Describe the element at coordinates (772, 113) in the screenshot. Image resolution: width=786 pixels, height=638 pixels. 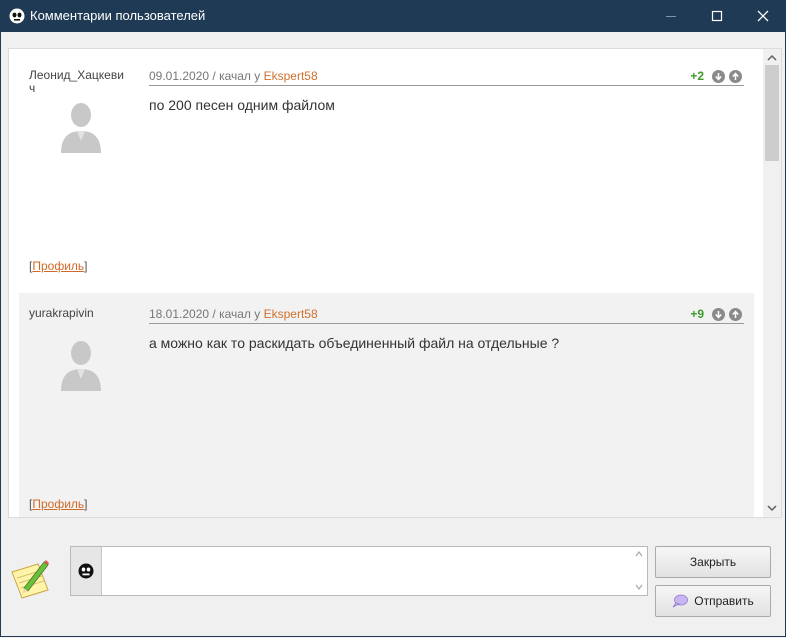
I see `scrollbar-thumb` at that location.